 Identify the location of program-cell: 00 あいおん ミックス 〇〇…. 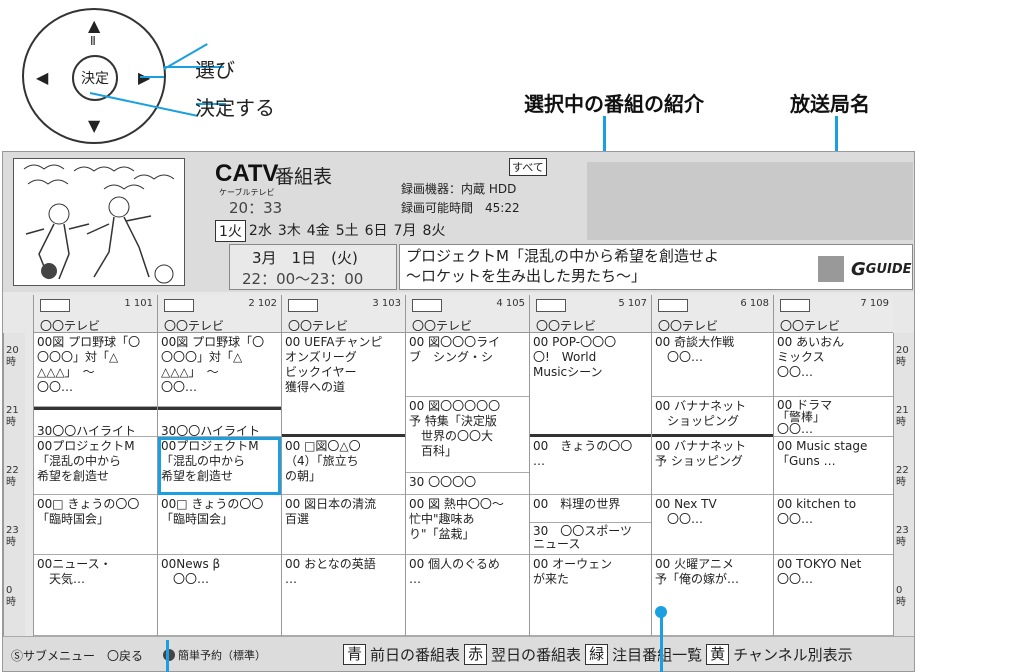
(833, 365).